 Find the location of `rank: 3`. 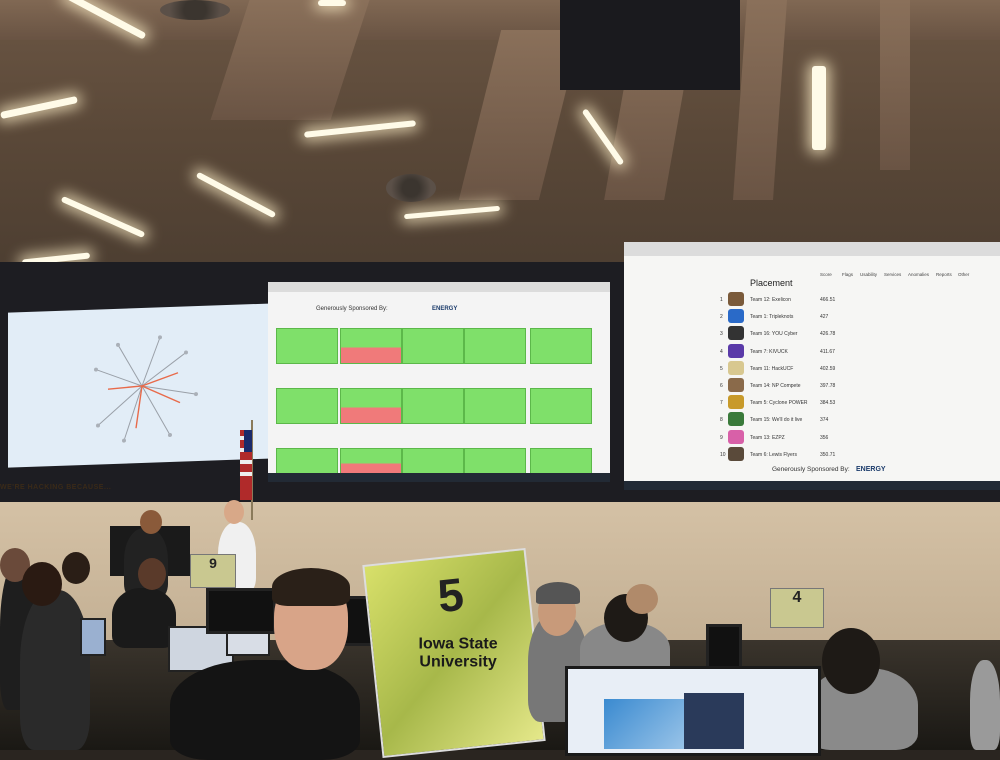

rank: 3 is located at coordinates (721, 334).